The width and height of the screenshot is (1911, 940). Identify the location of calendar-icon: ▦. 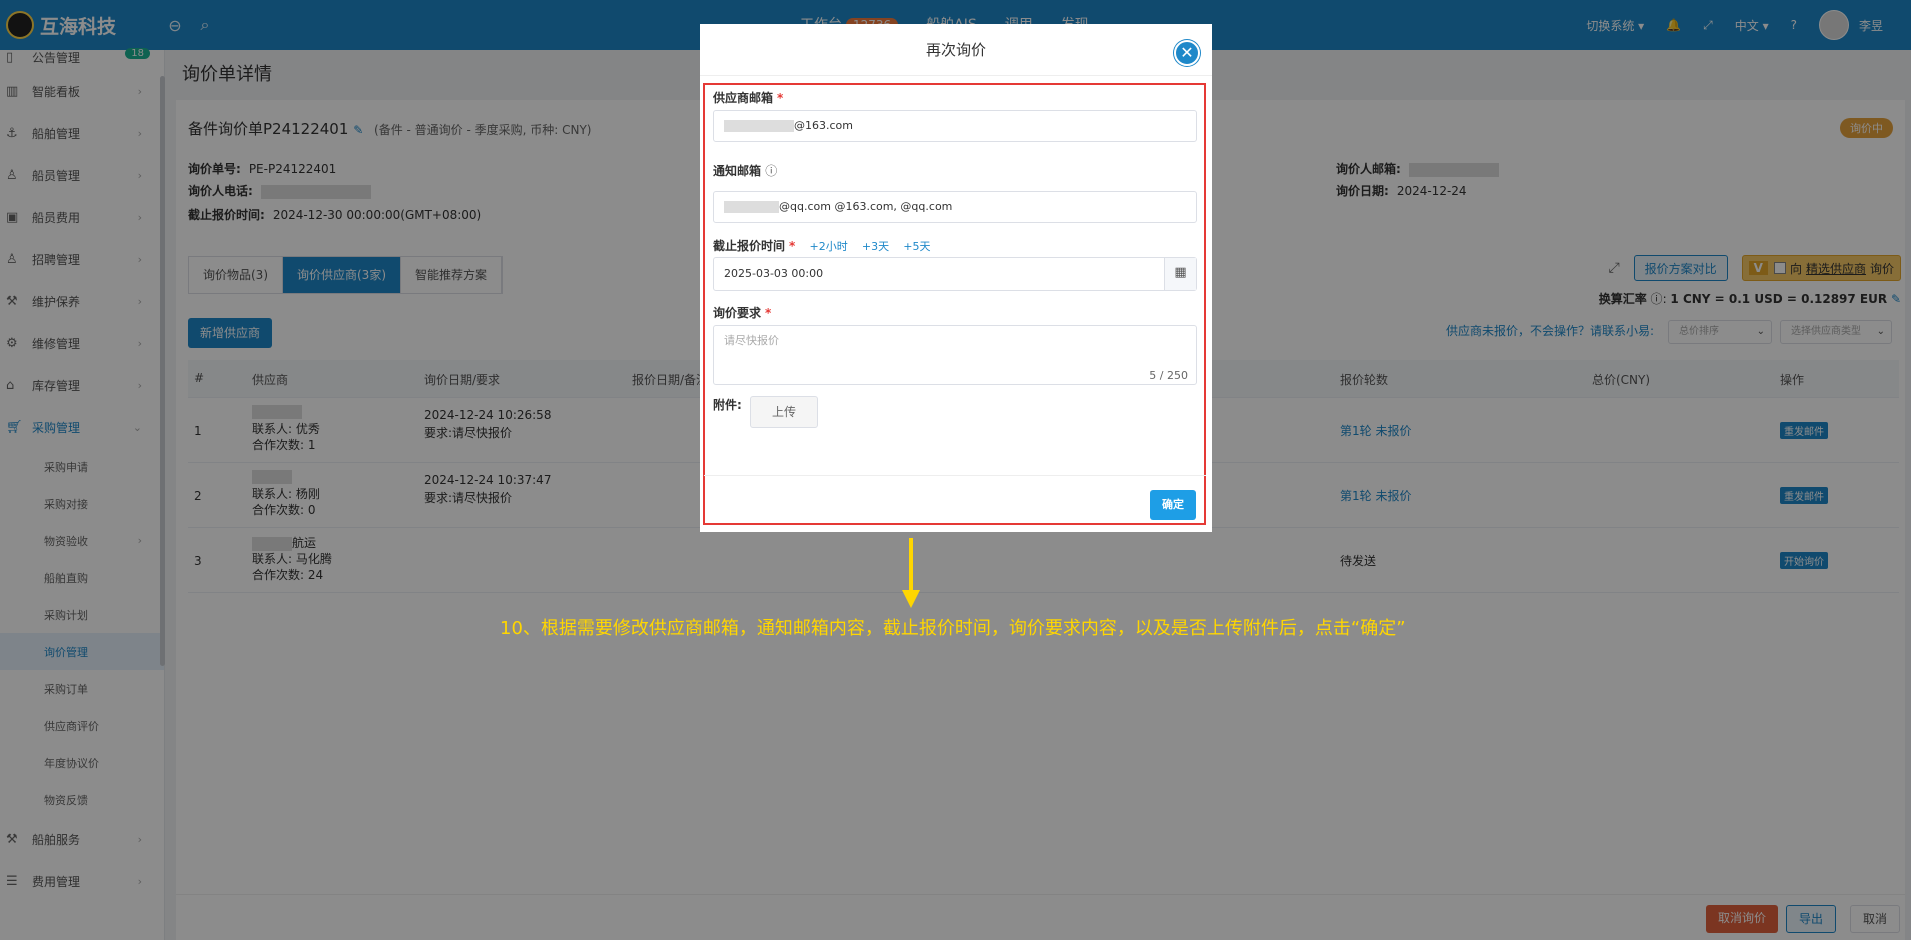
(1180, 274).